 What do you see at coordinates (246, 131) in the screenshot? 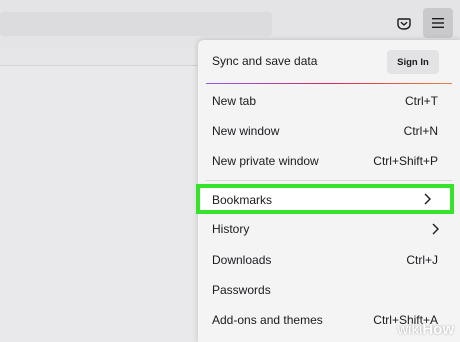
I see `menu-item-label: New window` at bounding box center [246, 131].